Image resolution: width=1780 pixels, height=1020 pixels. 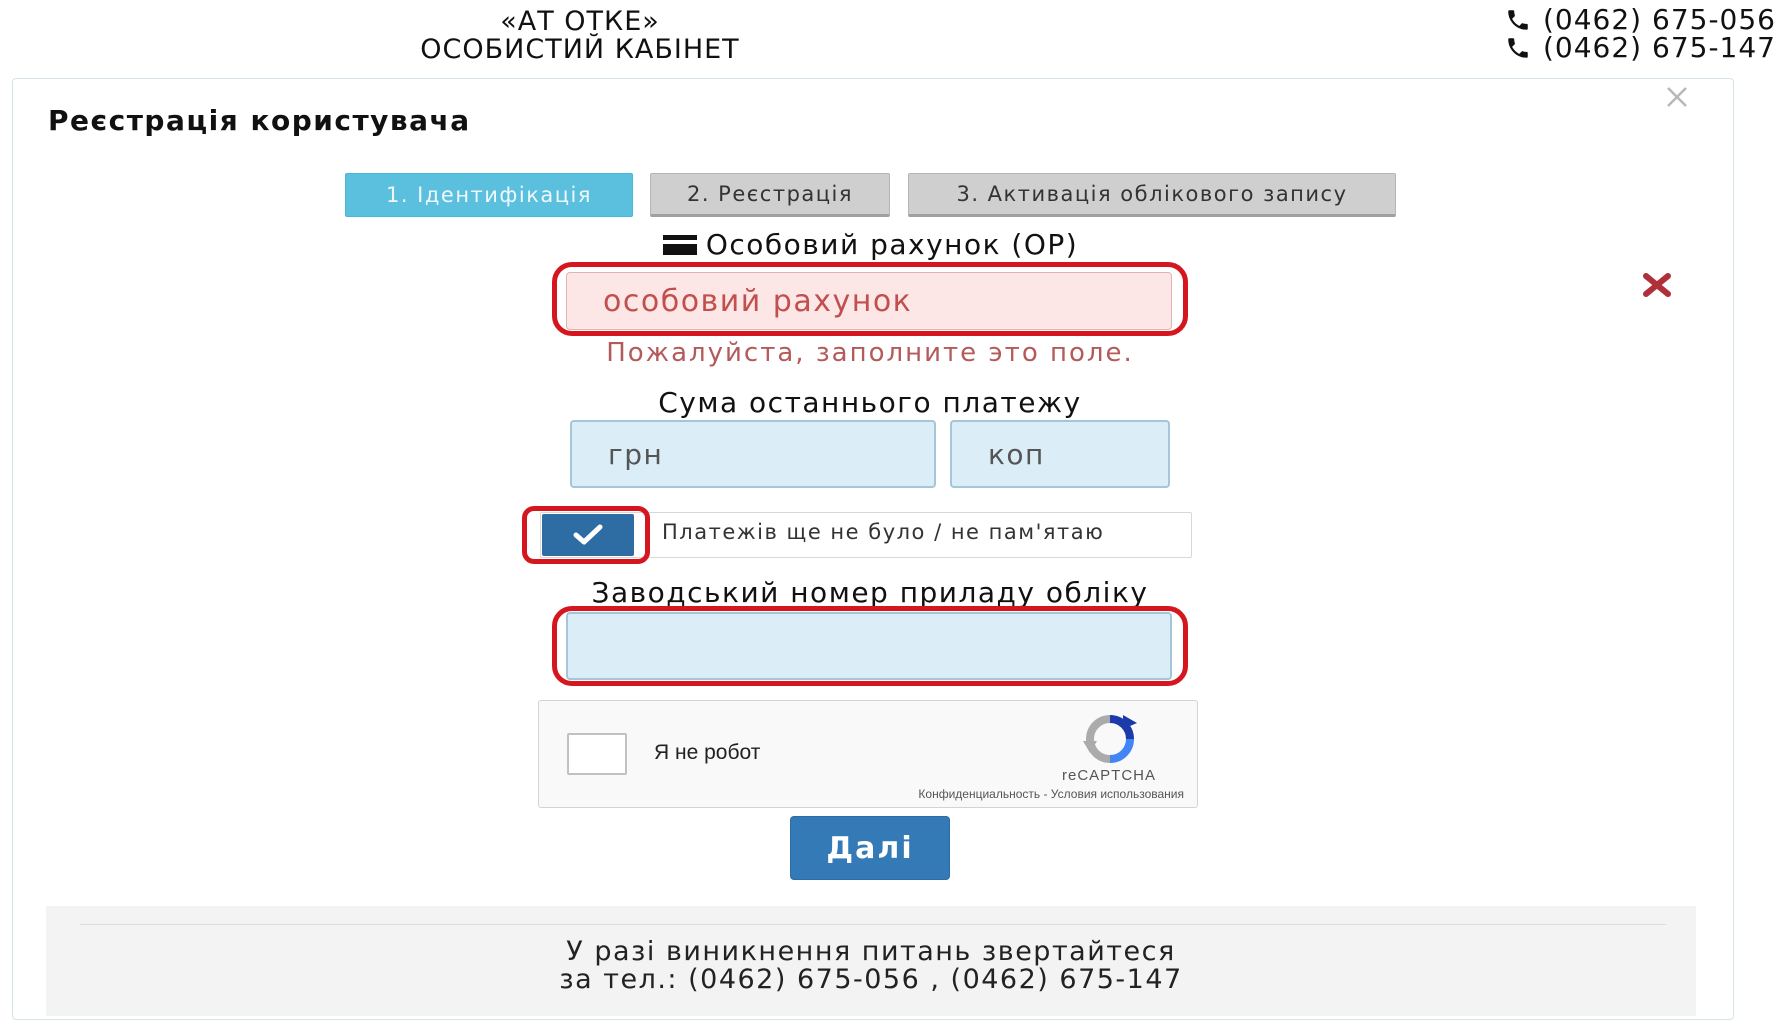 I want to click on recaptcha-checkbox, so click(x=597, y=754).